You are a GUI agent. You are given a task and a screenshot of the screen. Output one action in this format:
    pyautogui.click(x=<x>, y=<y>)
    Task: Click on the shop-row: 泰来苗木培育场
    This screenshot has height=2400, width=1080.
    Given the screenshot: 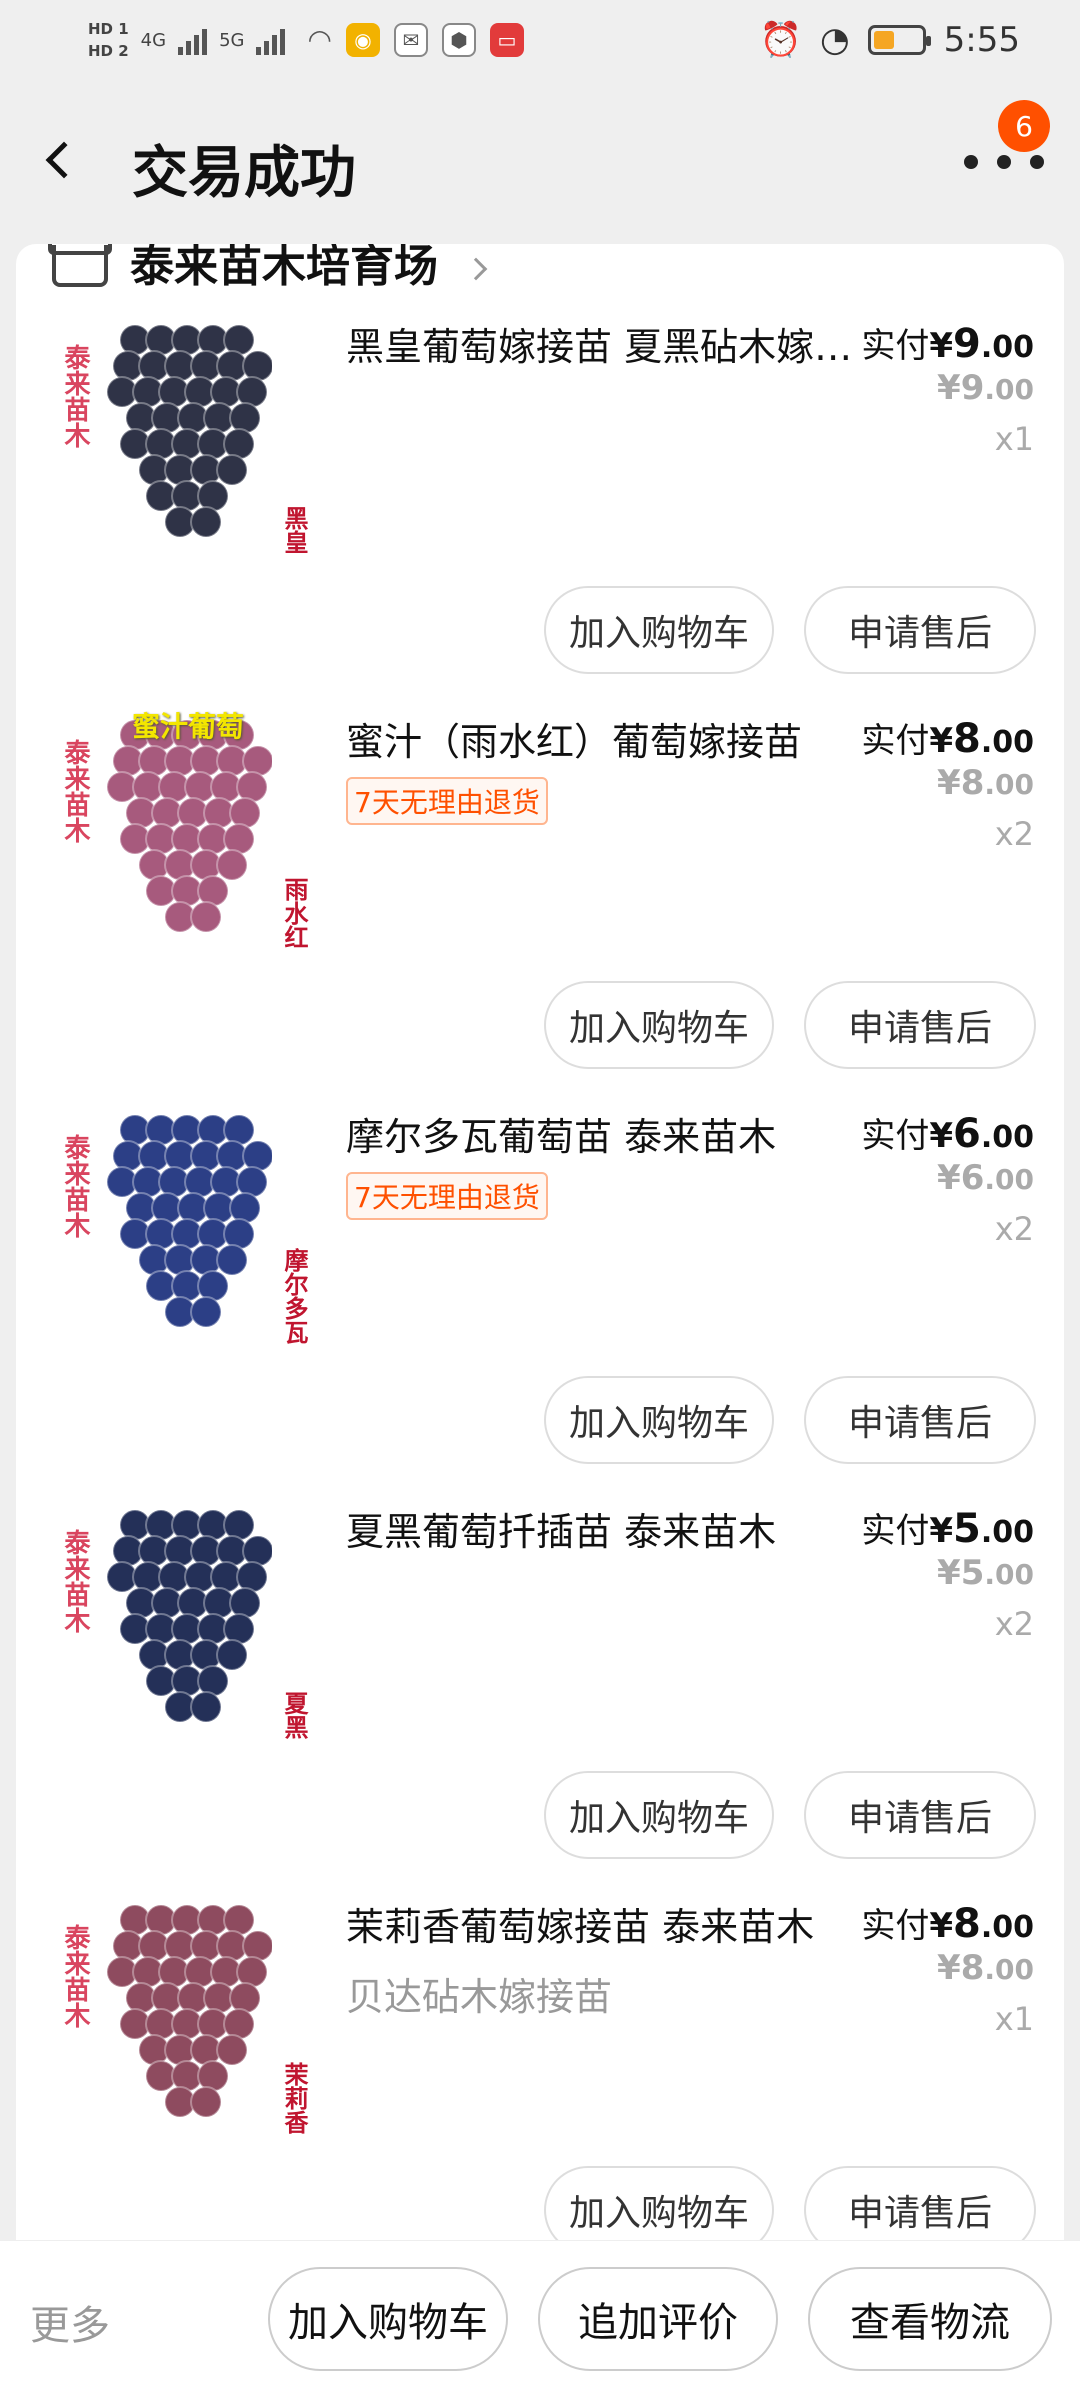 What is the action you would take?
    pyautogui.click(x=268, y=269)
    